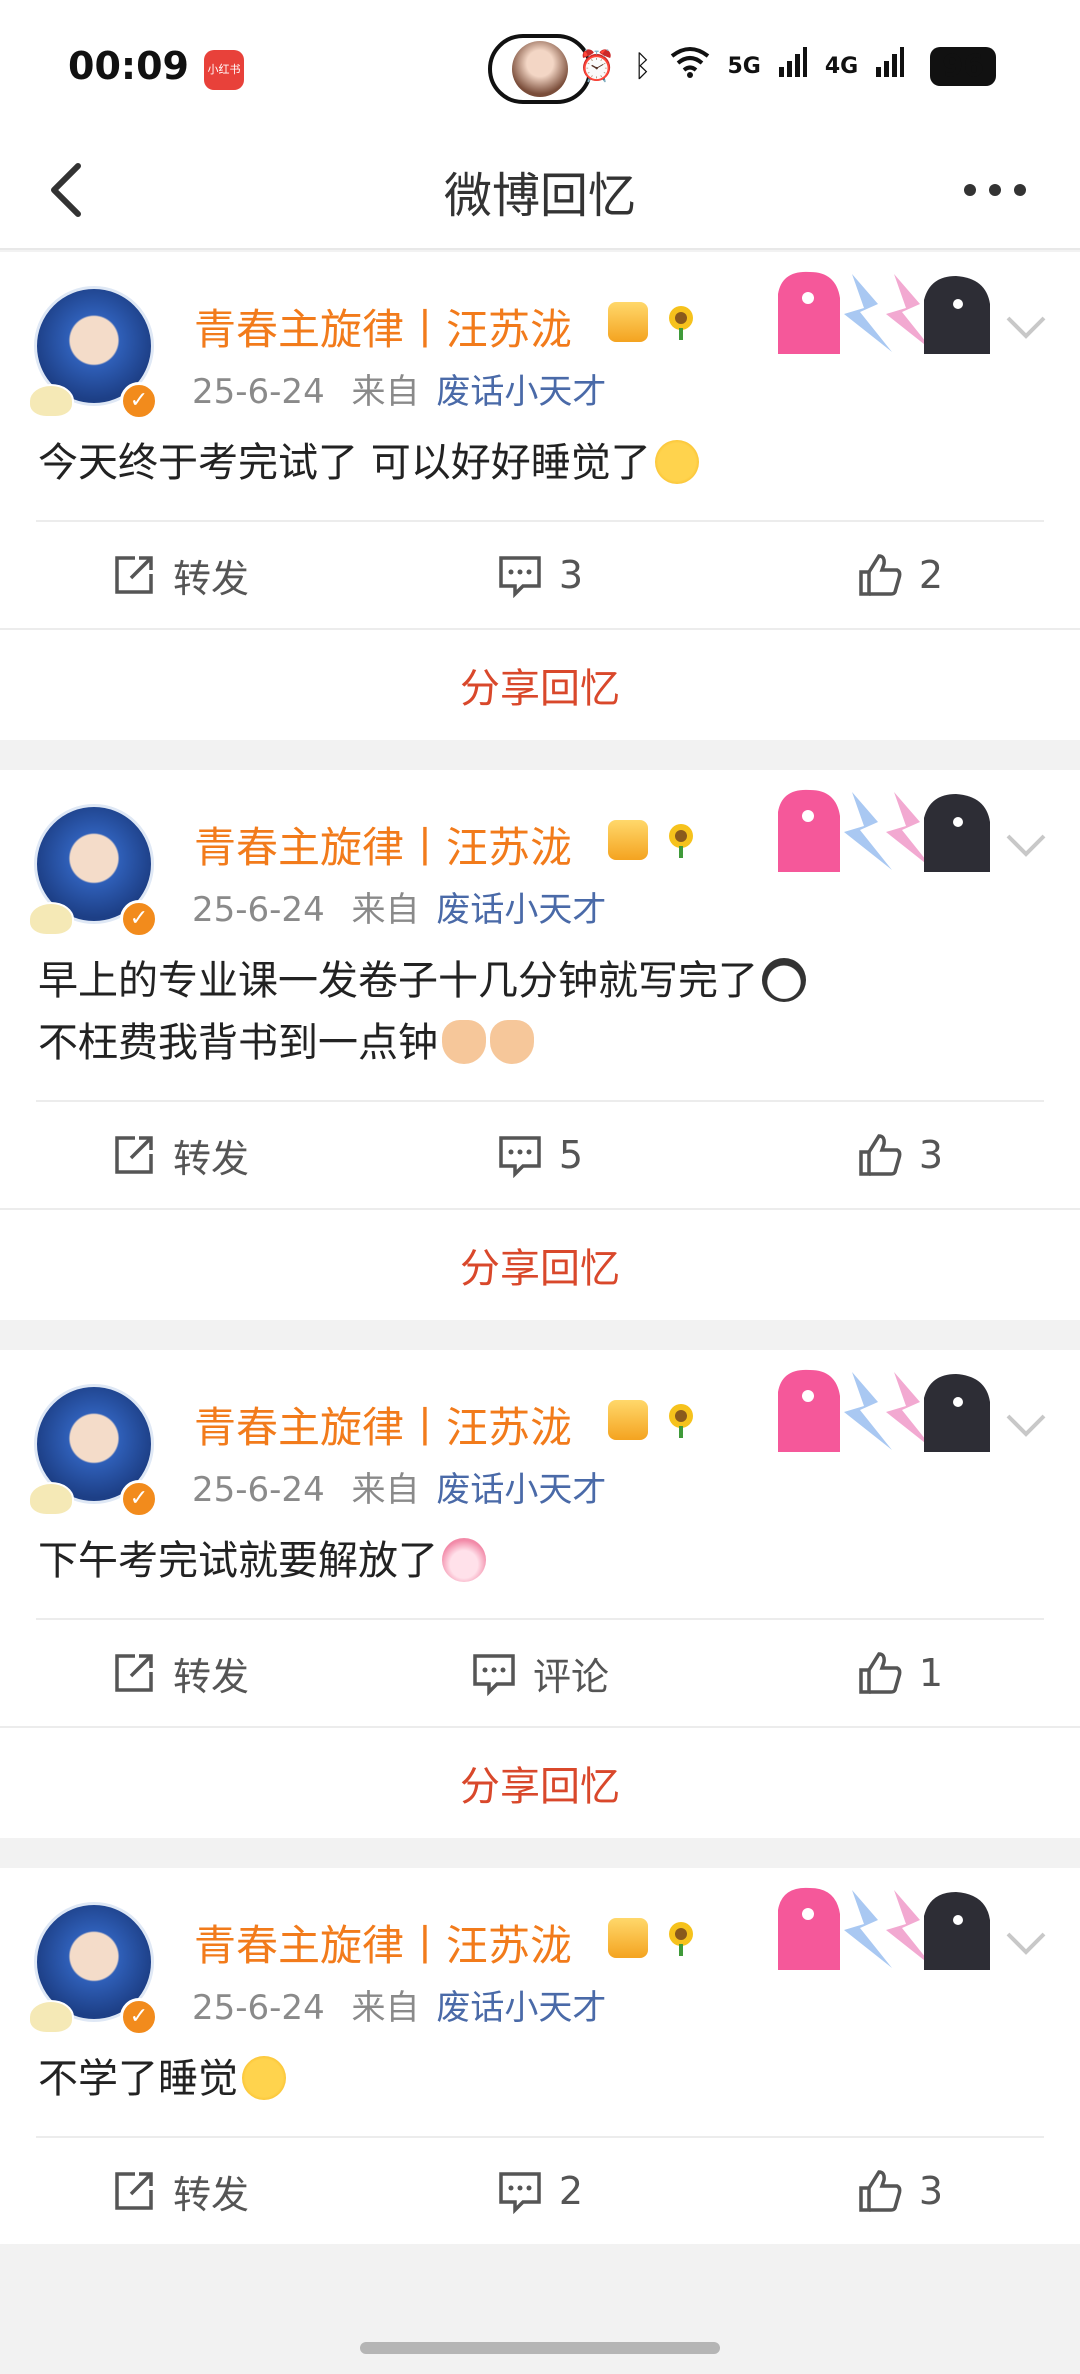 The image size is (1080, 2374). I want to click on like-button: 2, so click(900, 575).